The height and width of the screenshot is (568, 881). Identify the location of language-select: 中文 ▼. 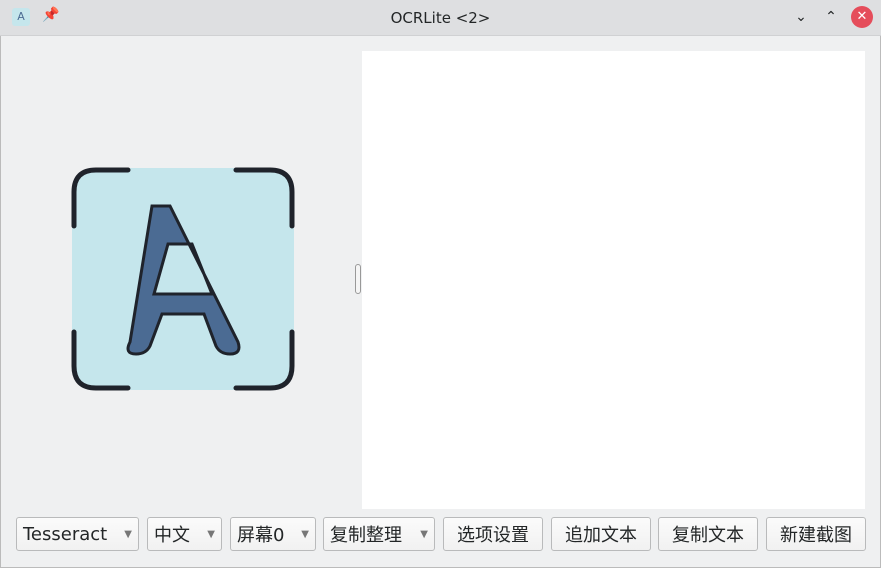
(184, 534).